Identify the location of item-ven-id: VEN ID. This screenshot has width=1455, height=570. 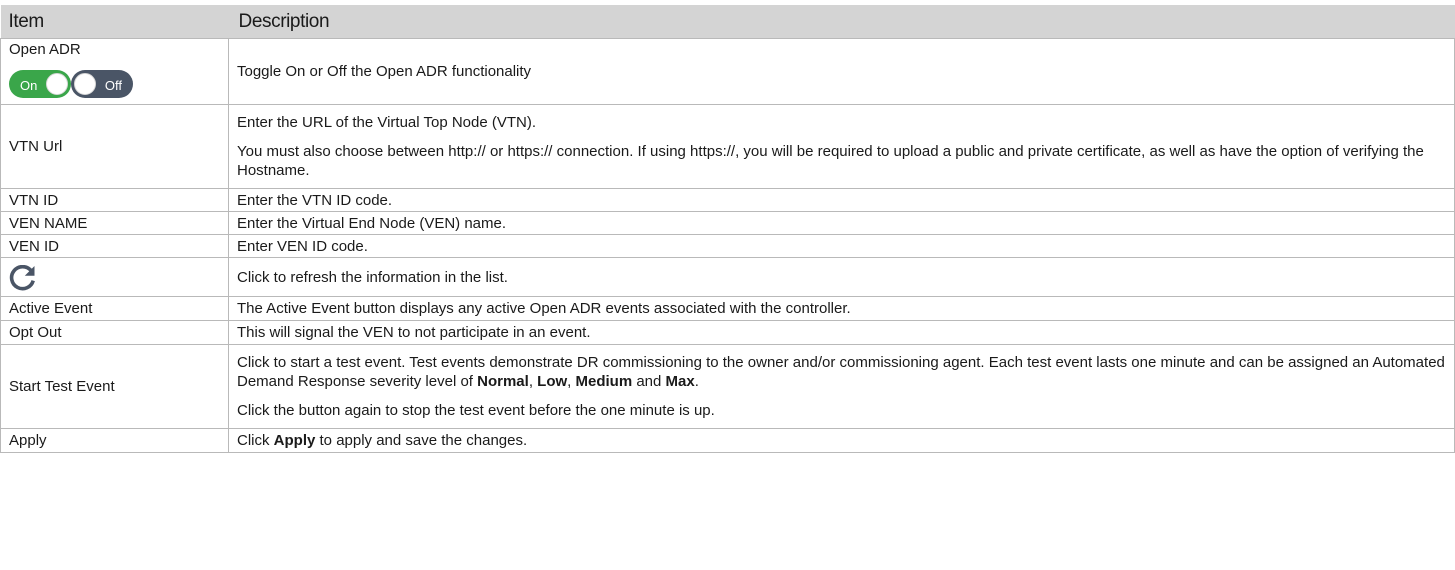
(114, 246).